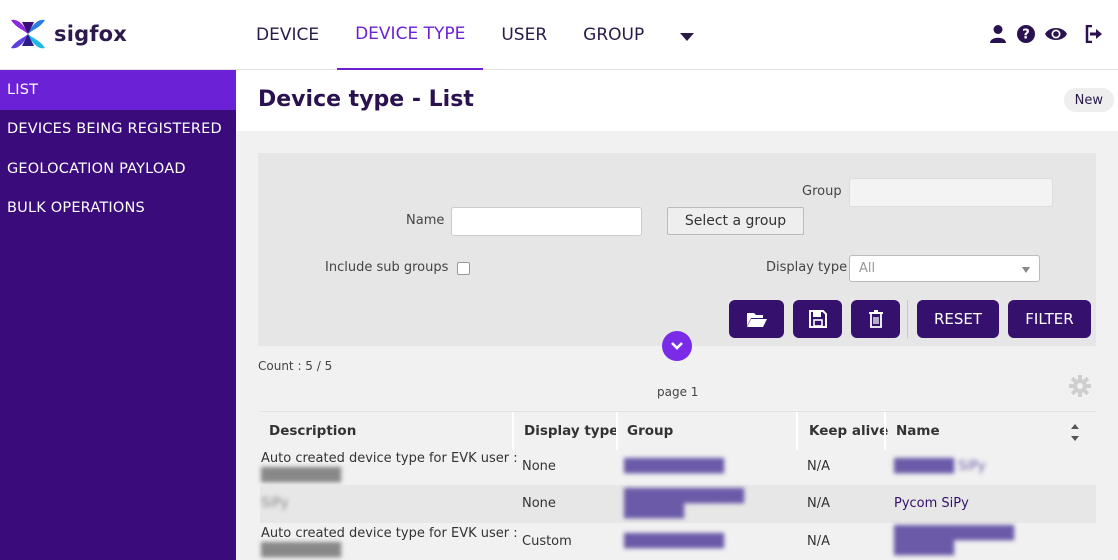  Describe the element at coordinates (1094, 34) in the screenshot. I see `logout-icon` at that location.